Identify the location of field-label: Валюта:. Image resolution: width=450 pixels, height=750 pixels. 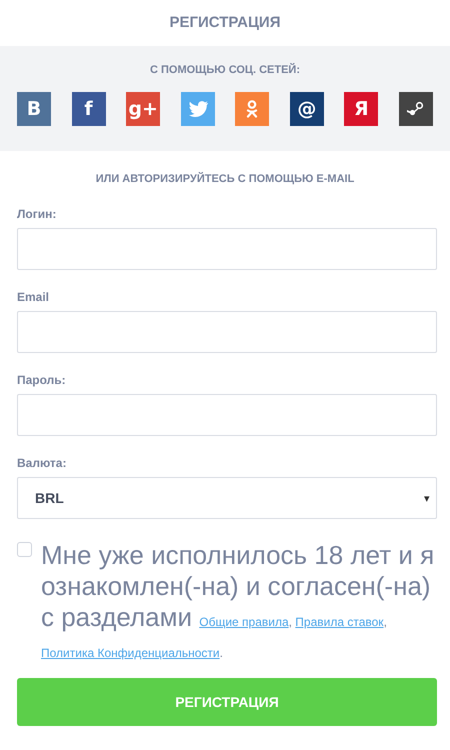
(42, 463).